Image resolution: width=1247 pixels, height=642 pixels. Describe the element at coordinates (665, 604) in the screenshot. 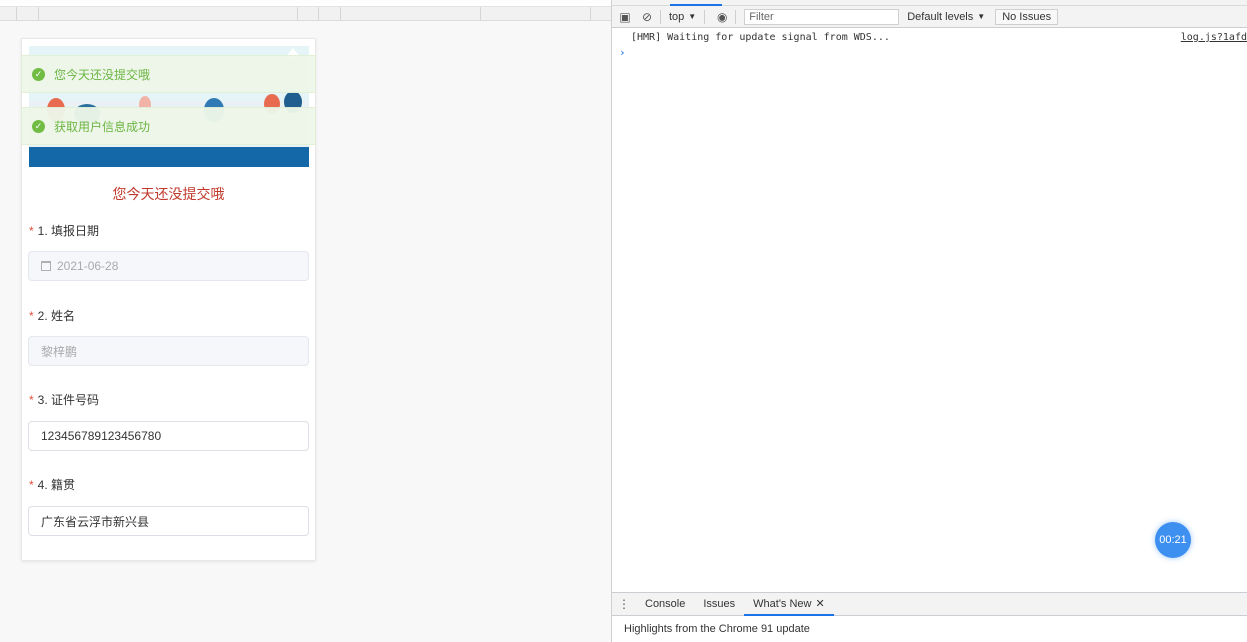

I see `drawer-tab-console: Console` at that location.